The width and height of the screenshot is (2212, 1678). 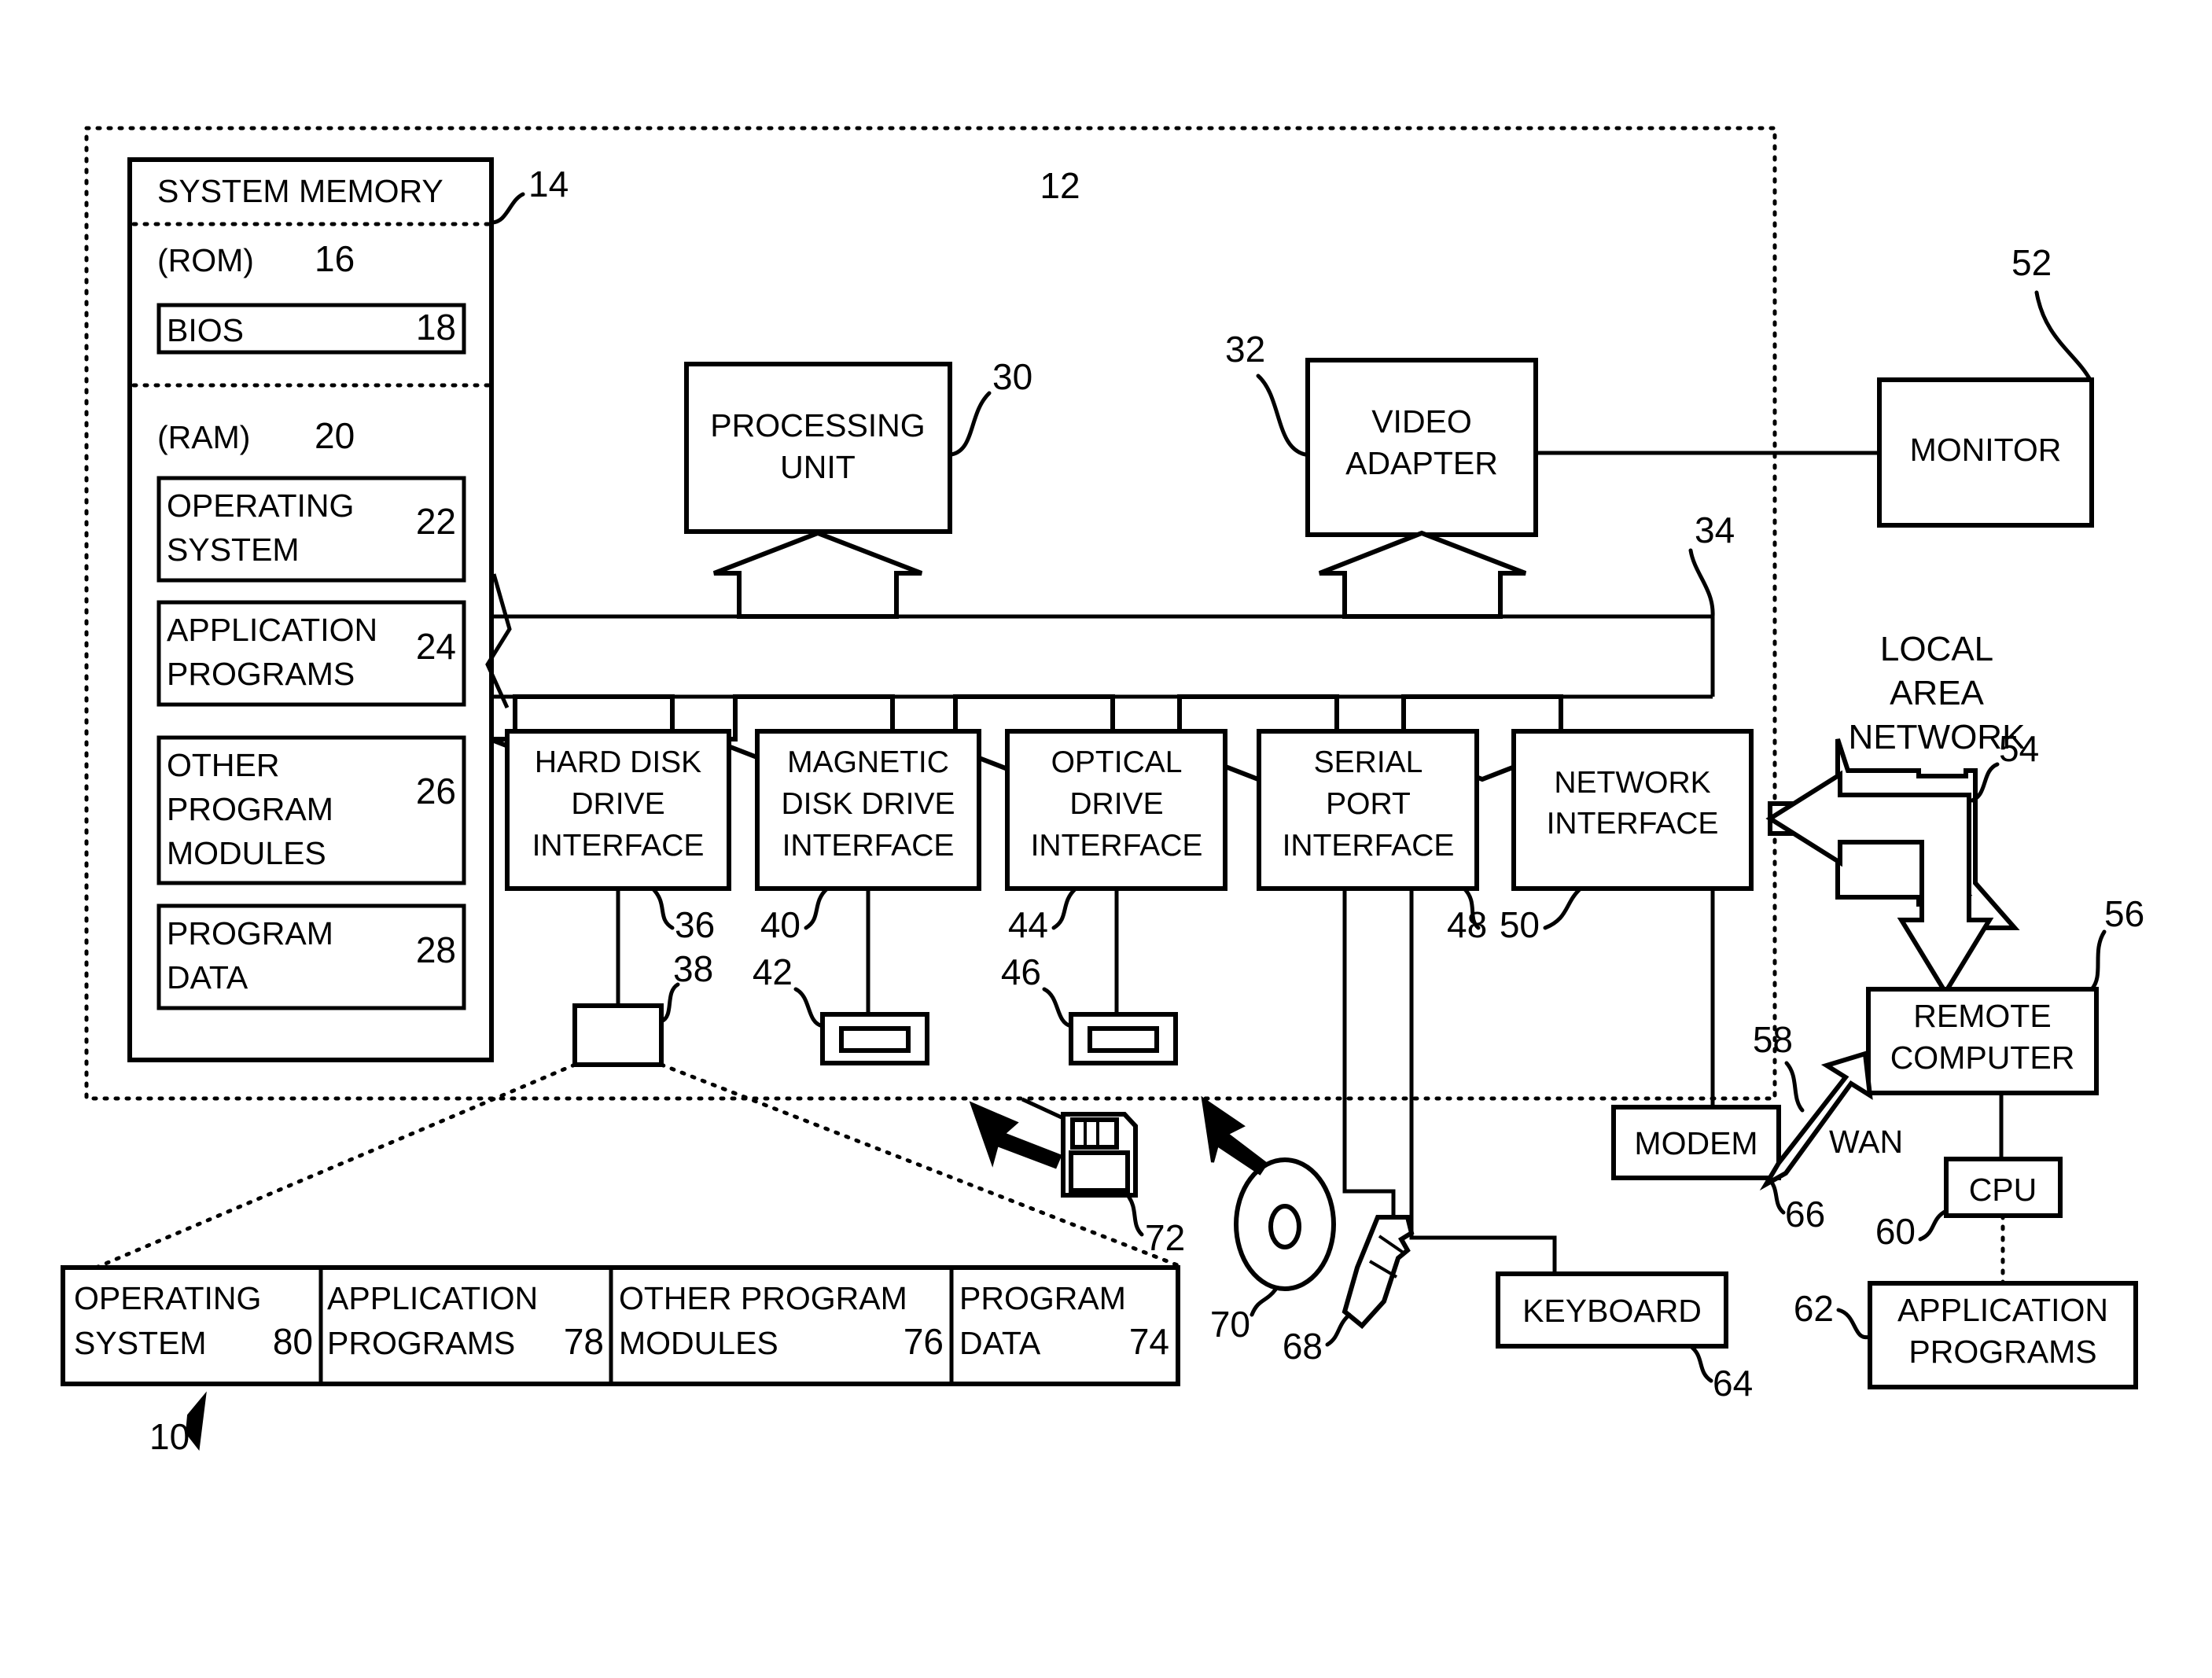 What do you see at coordinates (1520, 924) in the screenshot?
I see `ref-network-interface: 50` at bounding box center [1520, 924].